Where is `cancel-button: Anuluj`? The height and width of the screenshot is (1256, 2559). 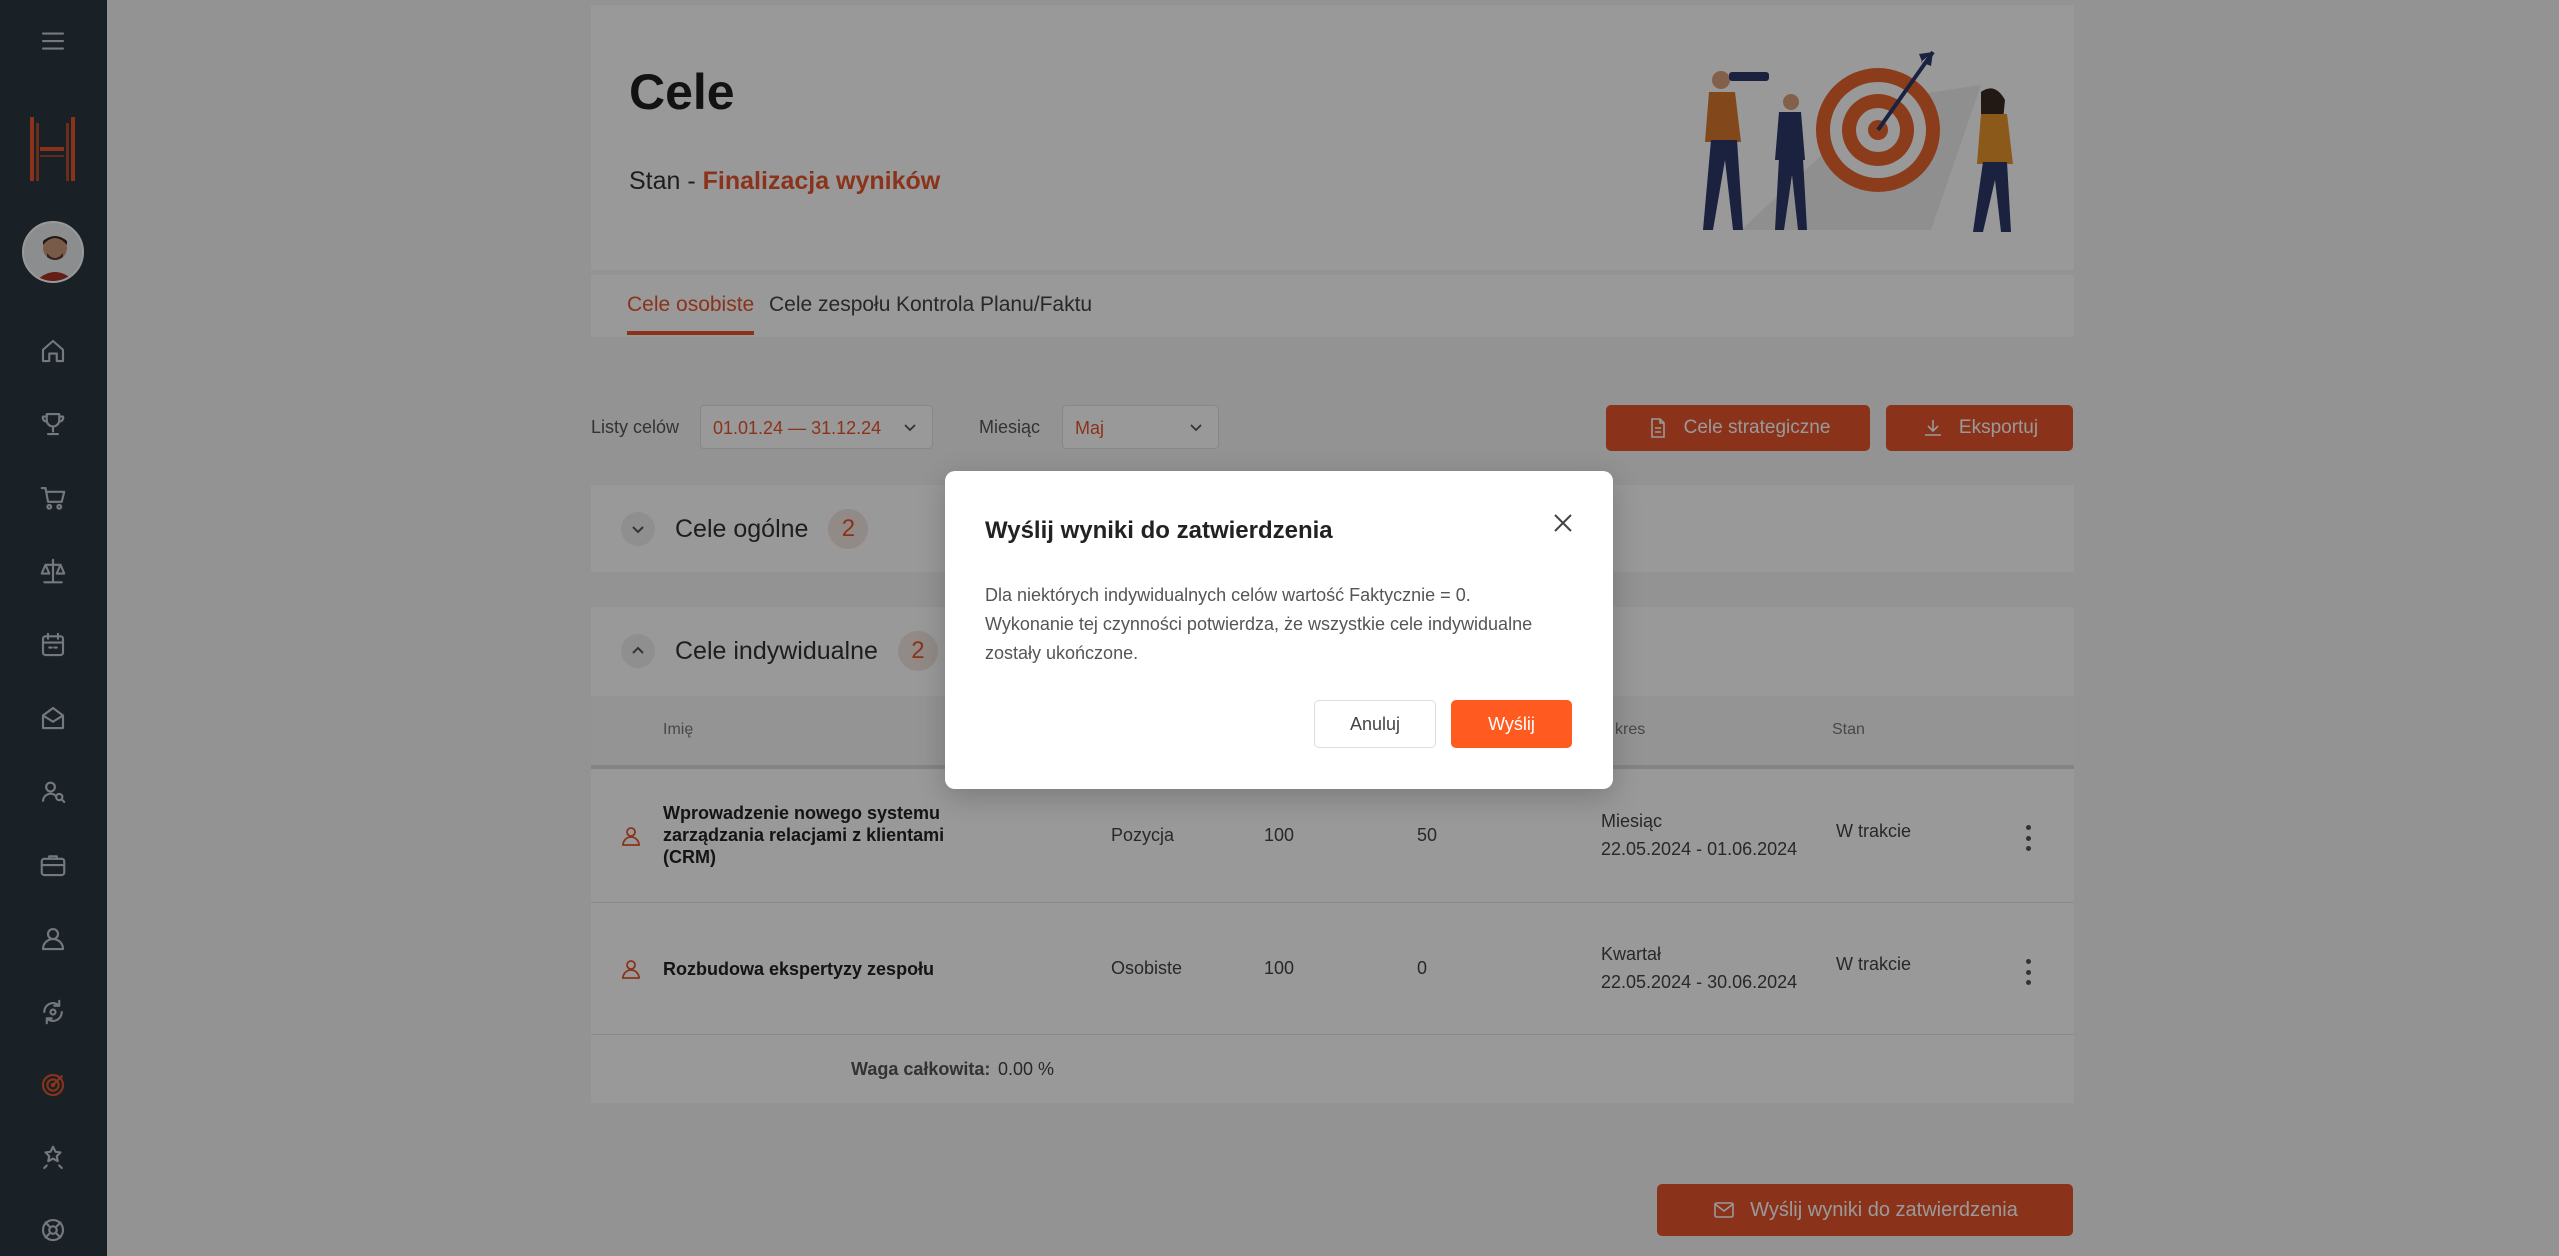
cancel-button: Anuluj is located at coordinates (1375, 724).